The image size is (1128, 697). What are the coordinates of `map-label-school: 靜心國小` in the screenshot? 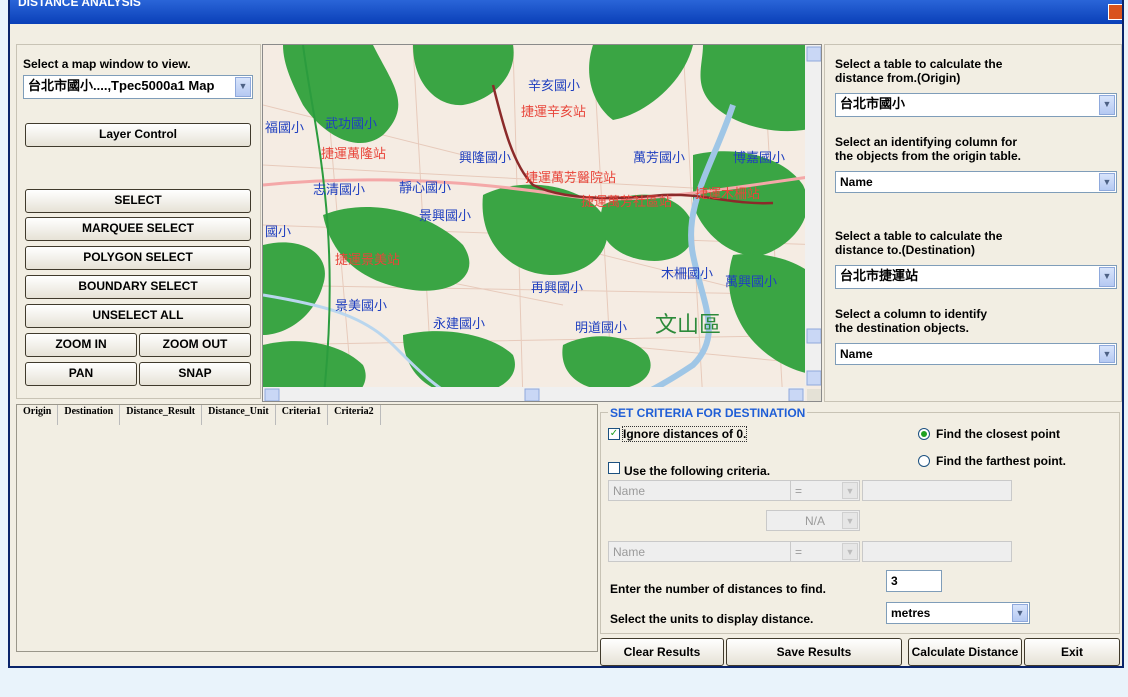 It's located at (425, 188).